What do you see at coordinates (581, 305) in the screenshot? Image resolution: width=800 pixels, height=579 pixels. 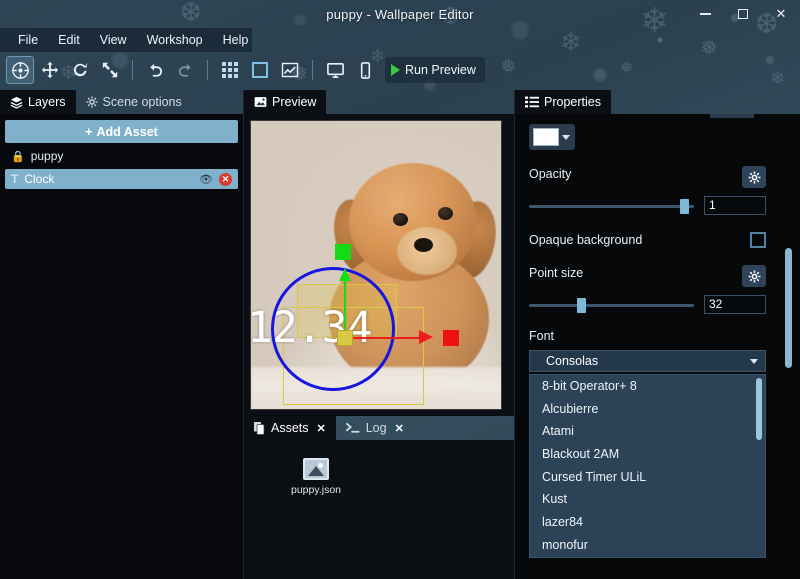 I see `point-size-slider-thumb` at bounding box center [581, 305].